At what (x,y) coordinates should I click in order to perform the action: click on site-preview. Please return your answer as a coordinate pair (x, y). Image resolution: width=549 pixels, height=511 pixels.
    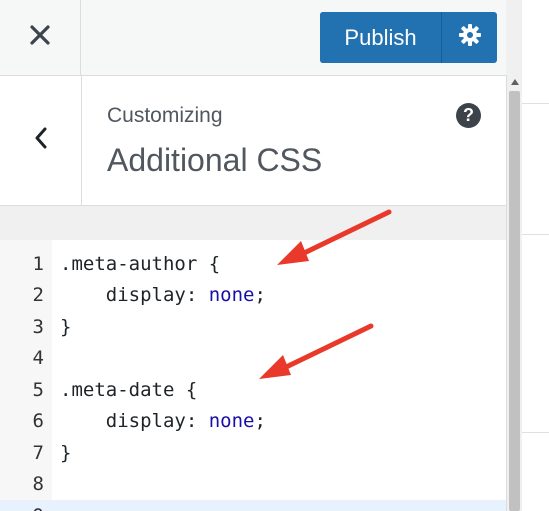
    Looking at the image, I should click on (535, 255).